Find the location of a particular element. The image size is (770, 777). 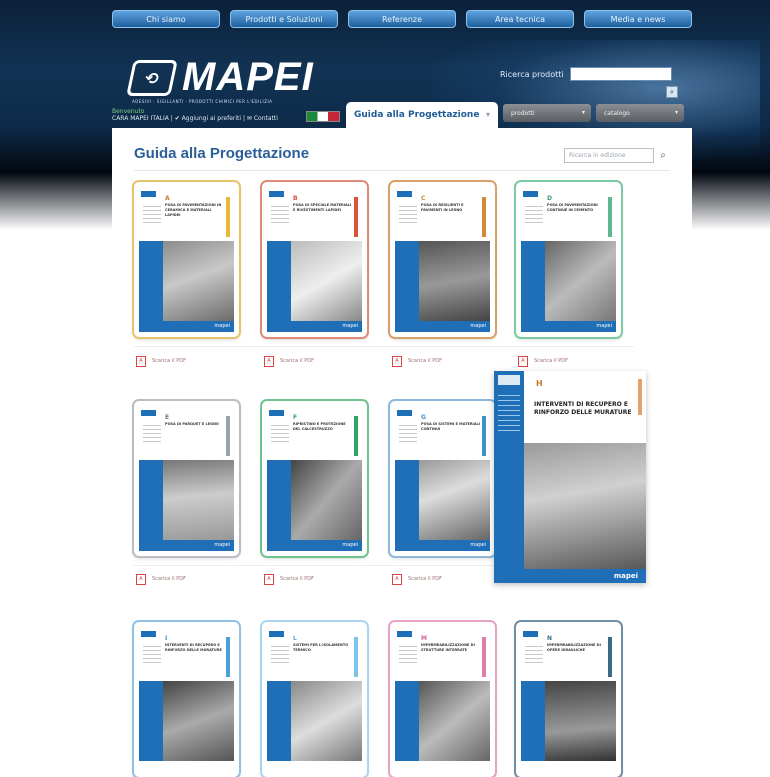

dropdown-prodotti: prodotti ▾ is located at coordinates (547, 113).